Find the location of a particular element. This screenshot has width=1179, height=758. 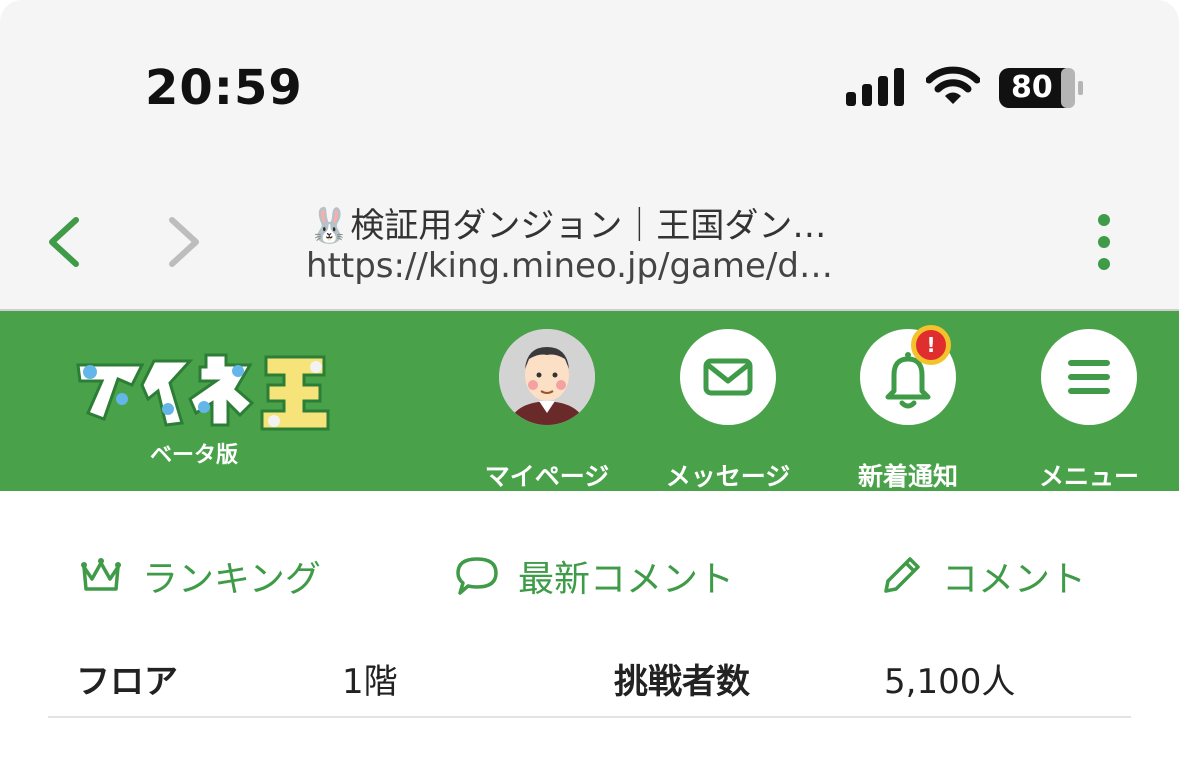

wifi-icon is located at coordinates (953, 85).